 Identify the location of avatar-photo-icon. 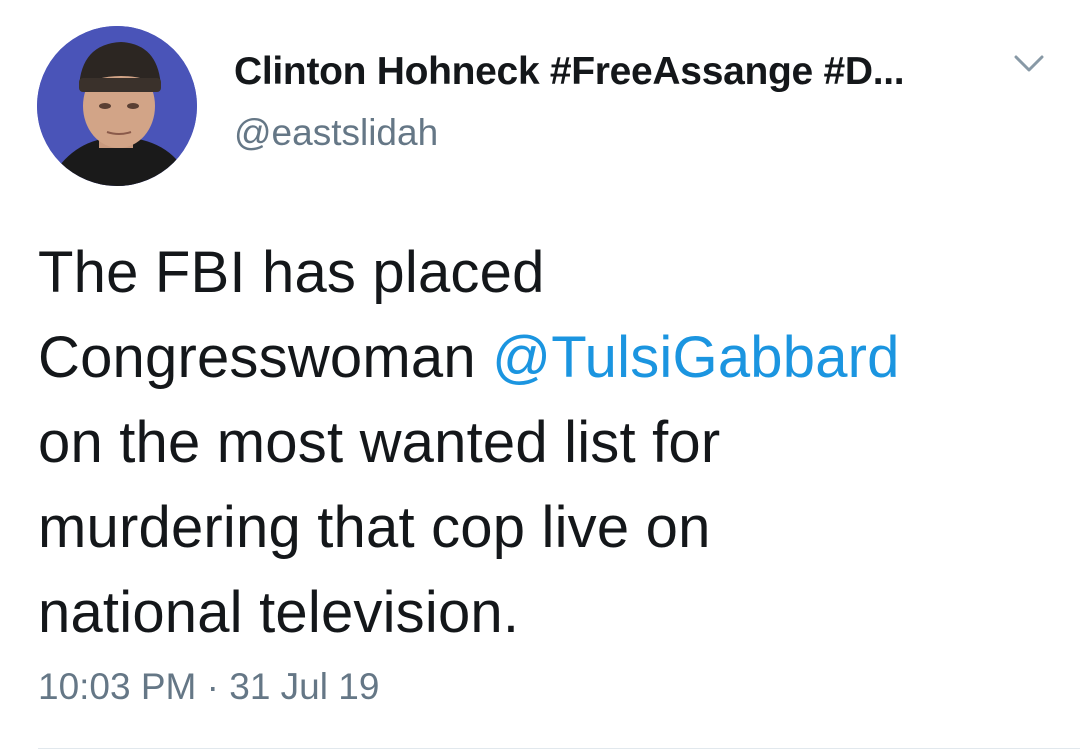
(117, 106).